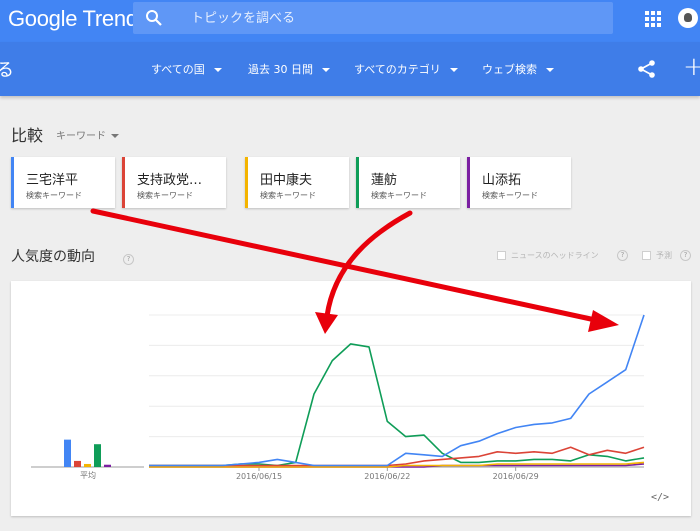  I want to click on avatar, so click(688, 18).